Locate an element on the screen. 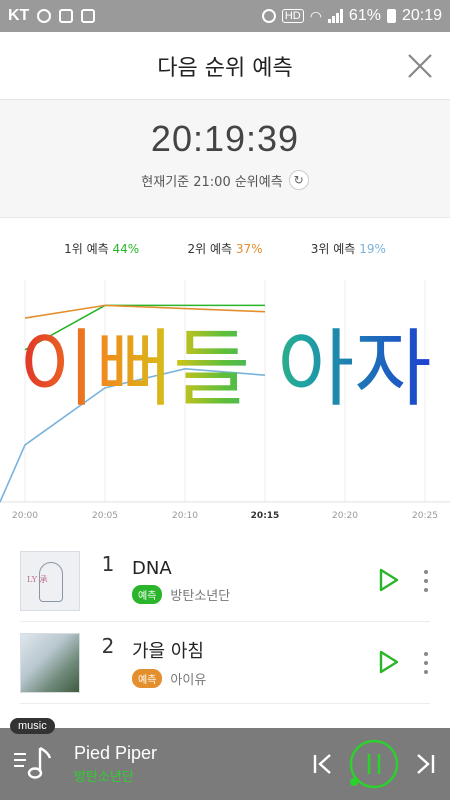 Image resolution: width=450 pixels, height=800 pixels. app-notification-icon is located at coordinates (66, 16).